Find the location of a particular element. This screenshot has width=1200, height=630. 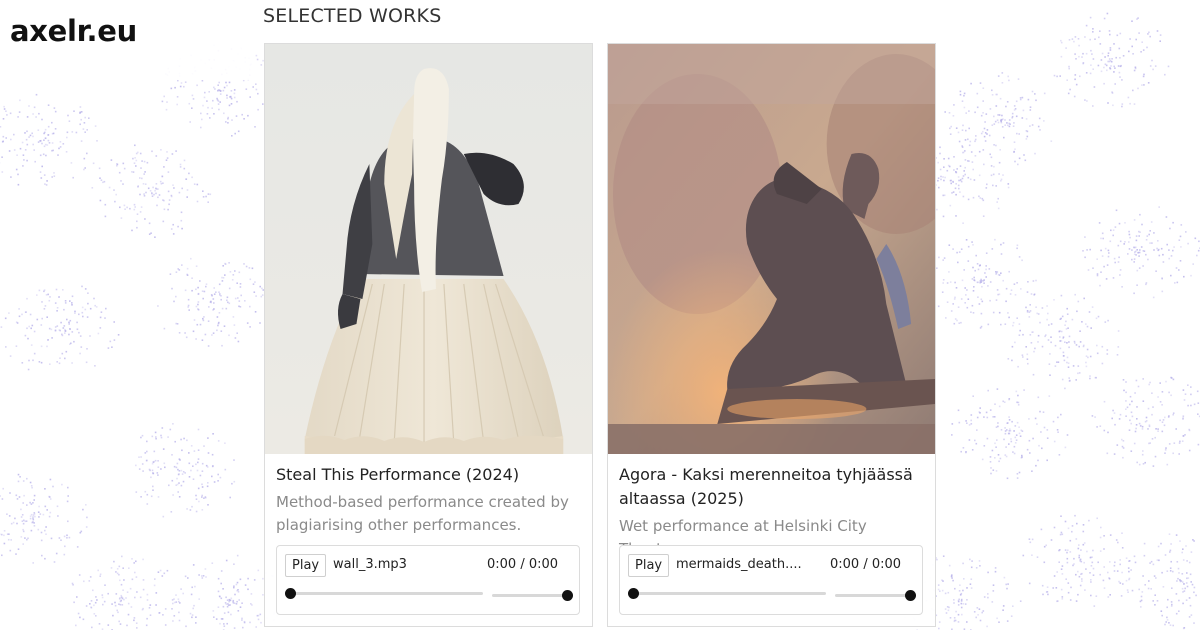

header-logo-area: axelr.eu is located at coordinates (127, 40).